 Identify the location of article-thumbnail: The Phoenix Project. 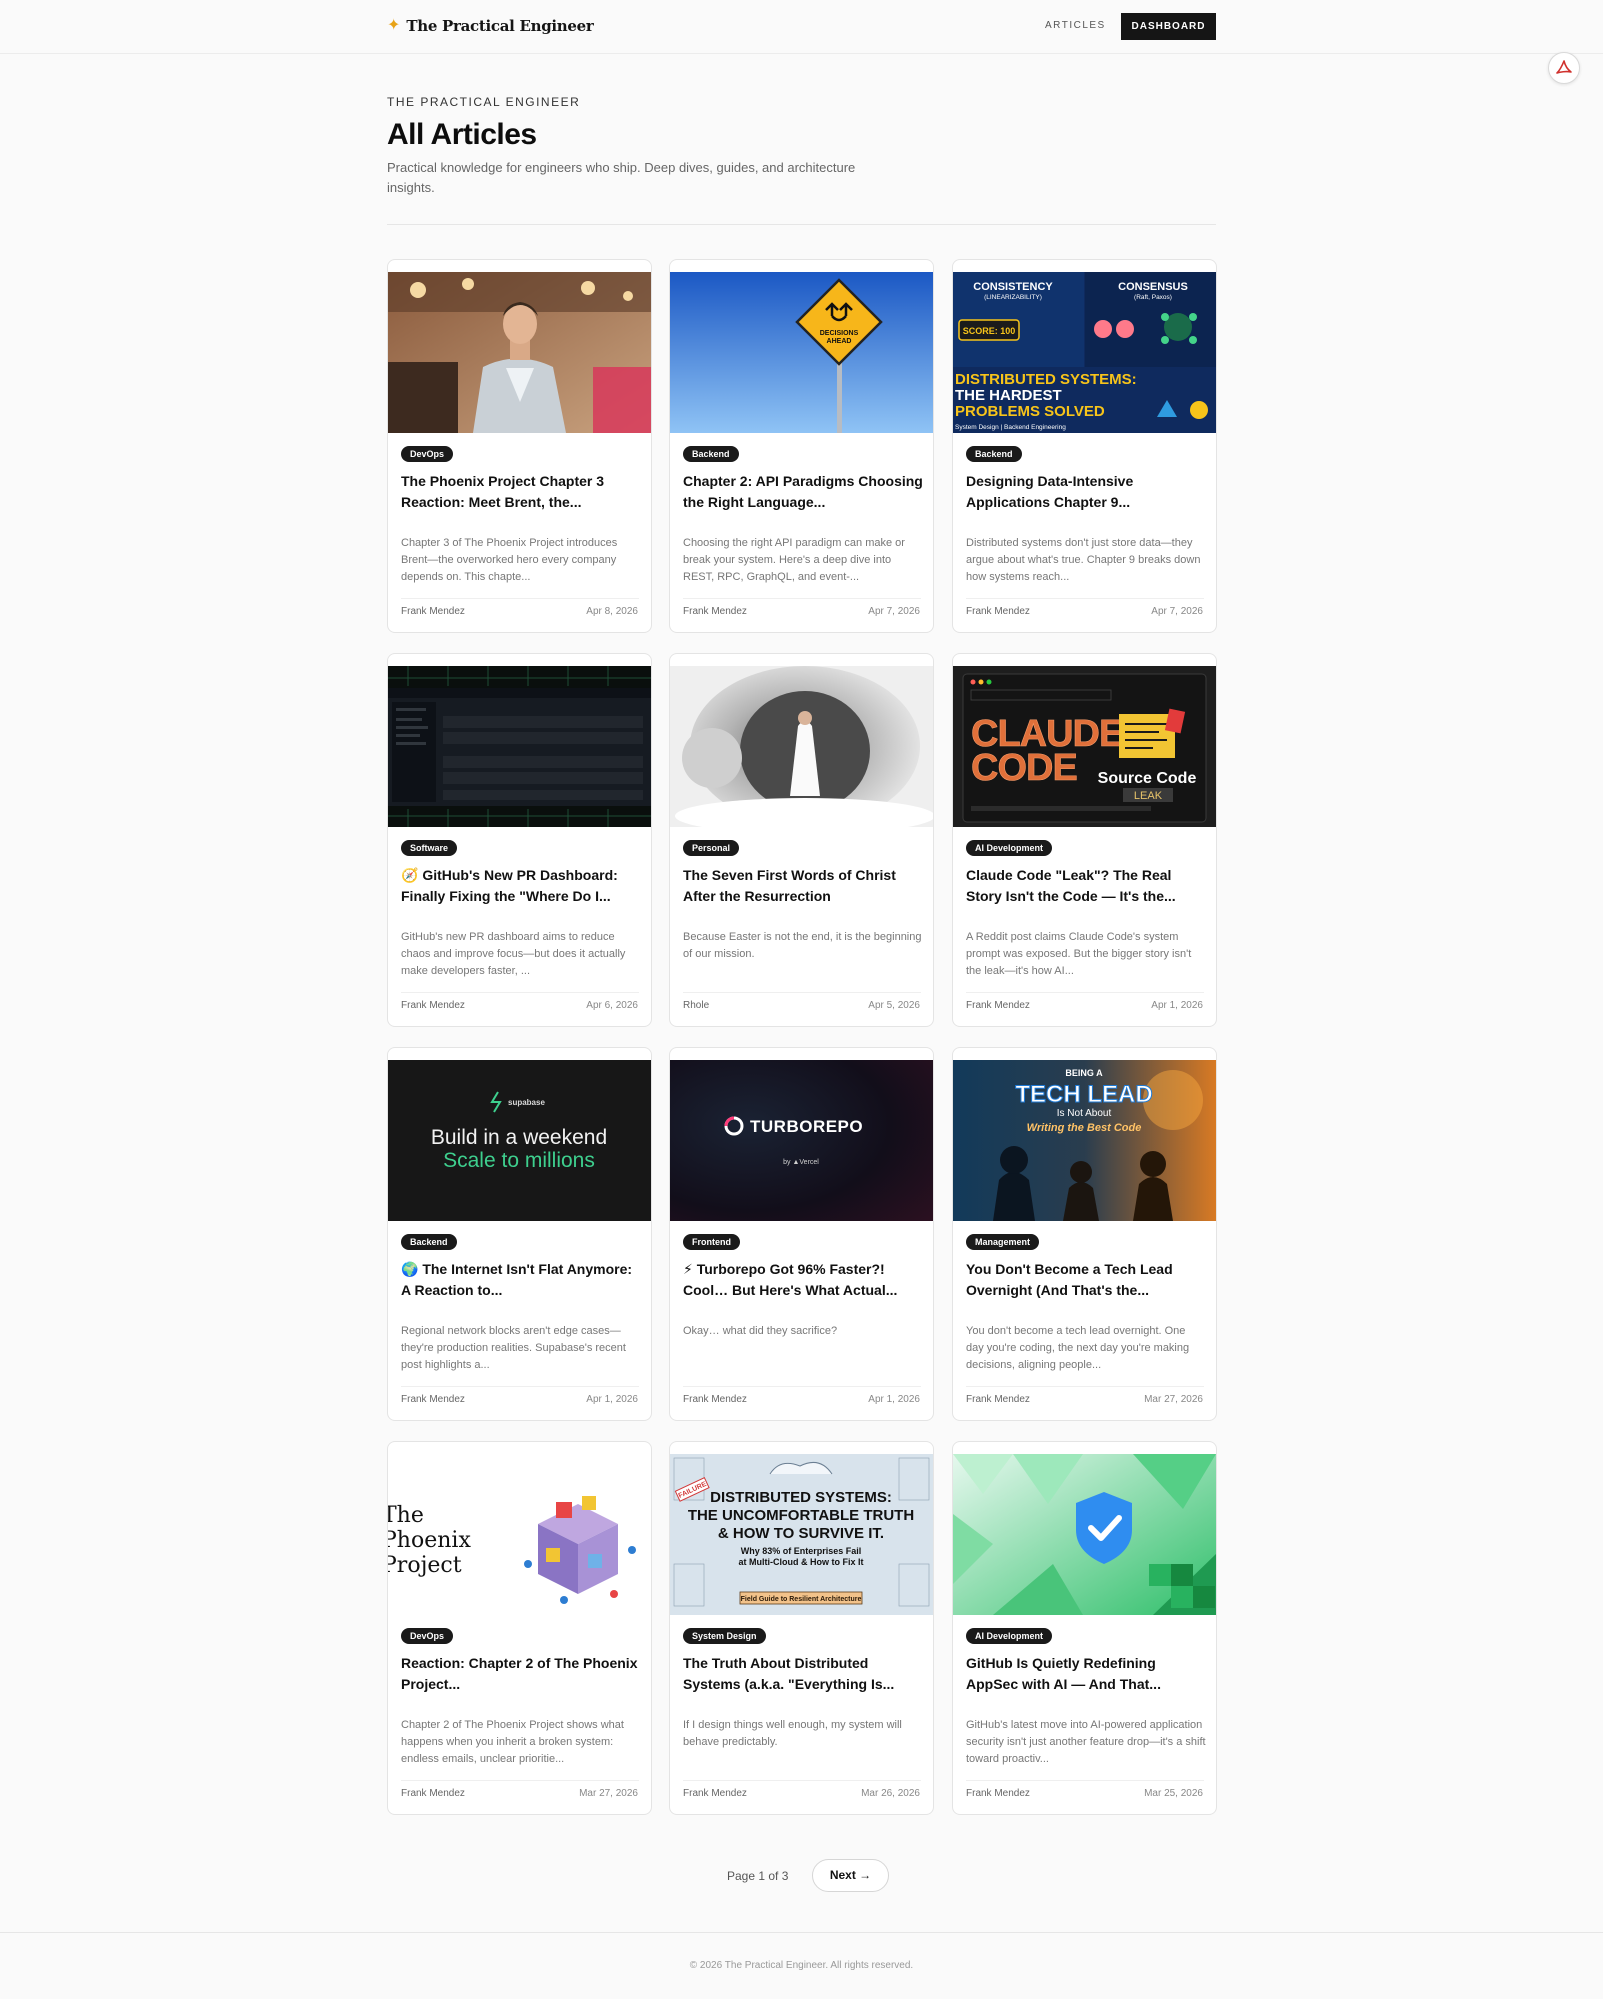
(519, 1534).